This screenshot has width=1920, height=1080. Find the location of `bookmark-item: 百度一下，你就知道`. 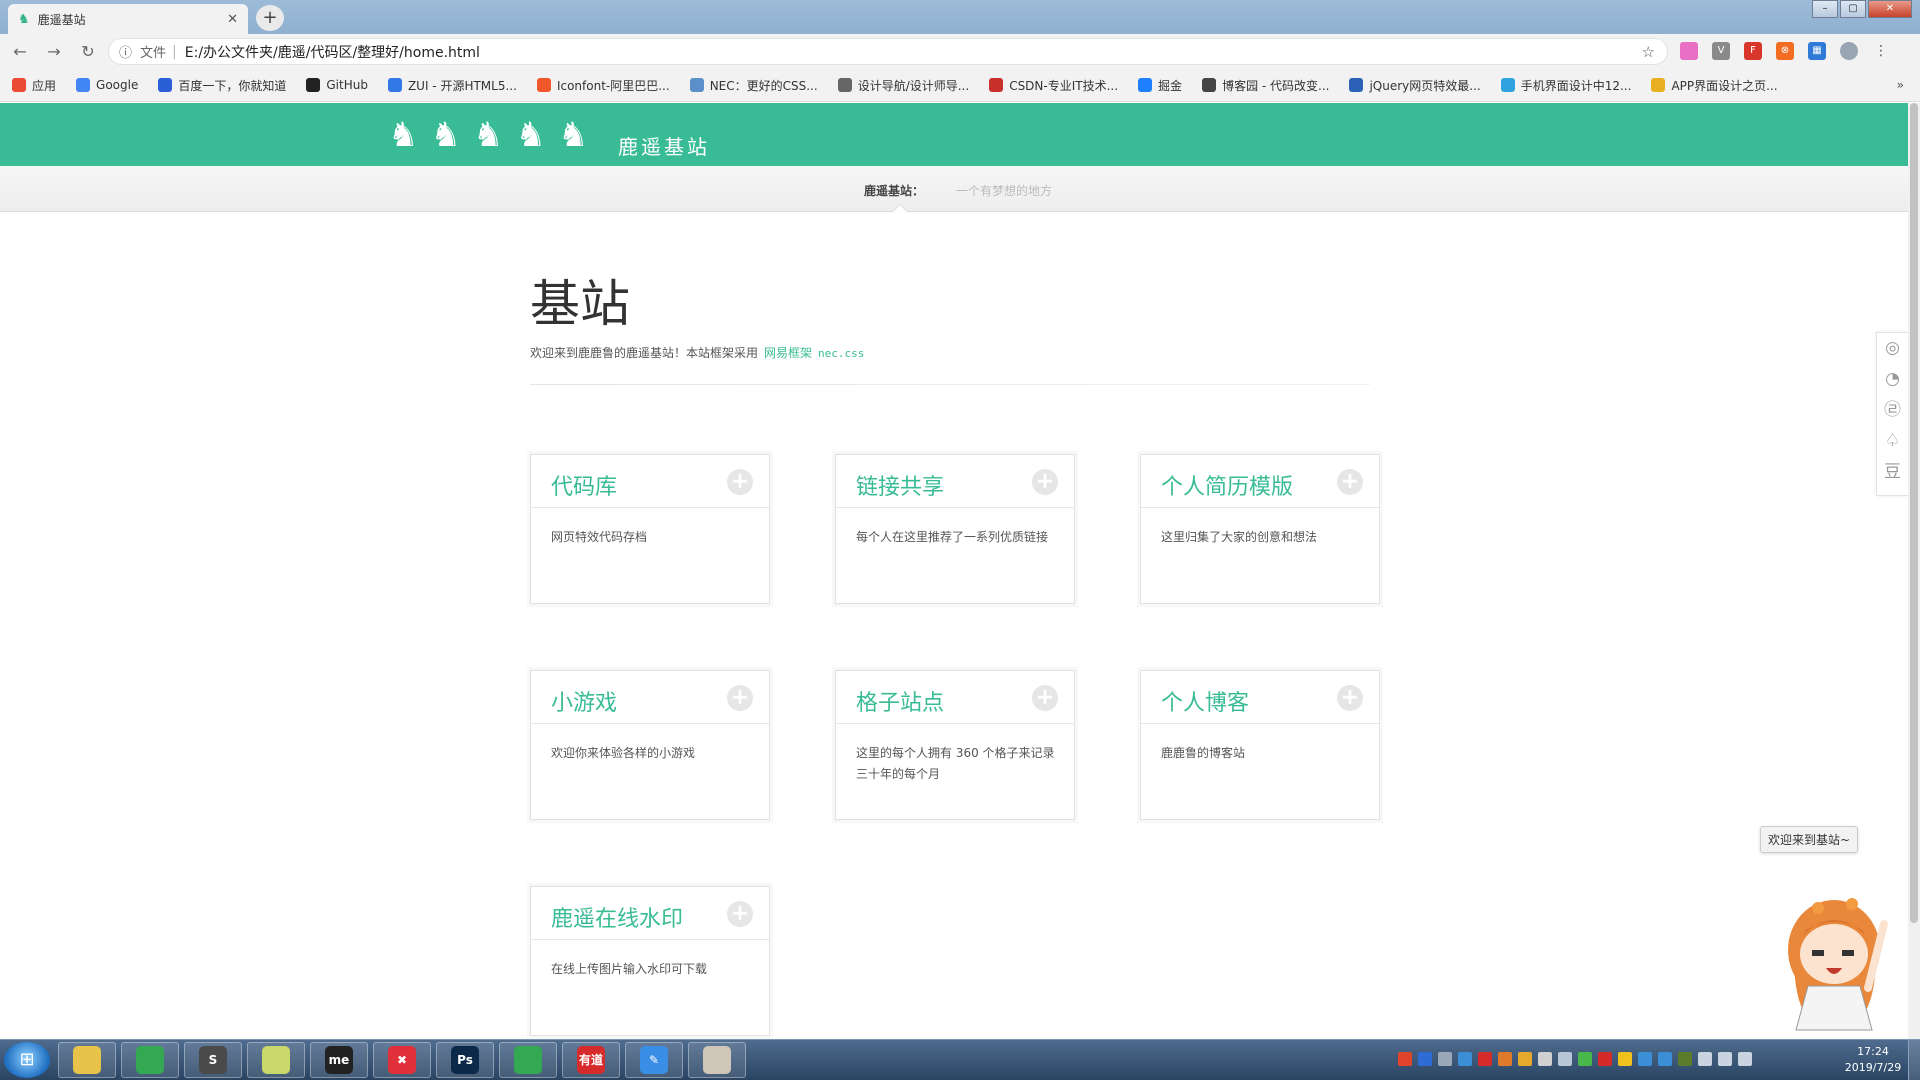

bookmark-item: 百度一下，你就知道 is located at coordinates (222, 85).